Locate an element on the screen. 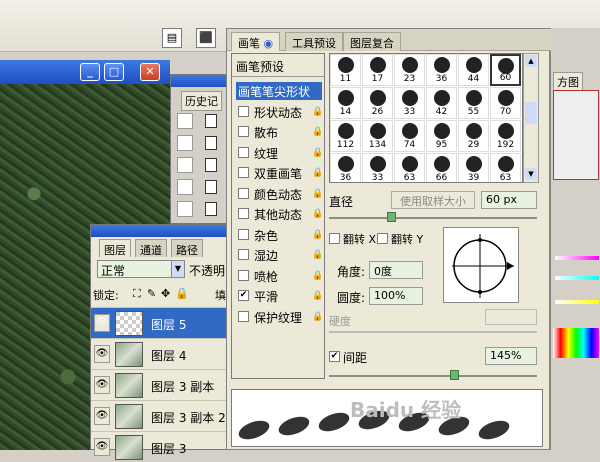 The image size is (600, 462). layer-row: 👁 图层 4 is located at coordinates (161, 353).